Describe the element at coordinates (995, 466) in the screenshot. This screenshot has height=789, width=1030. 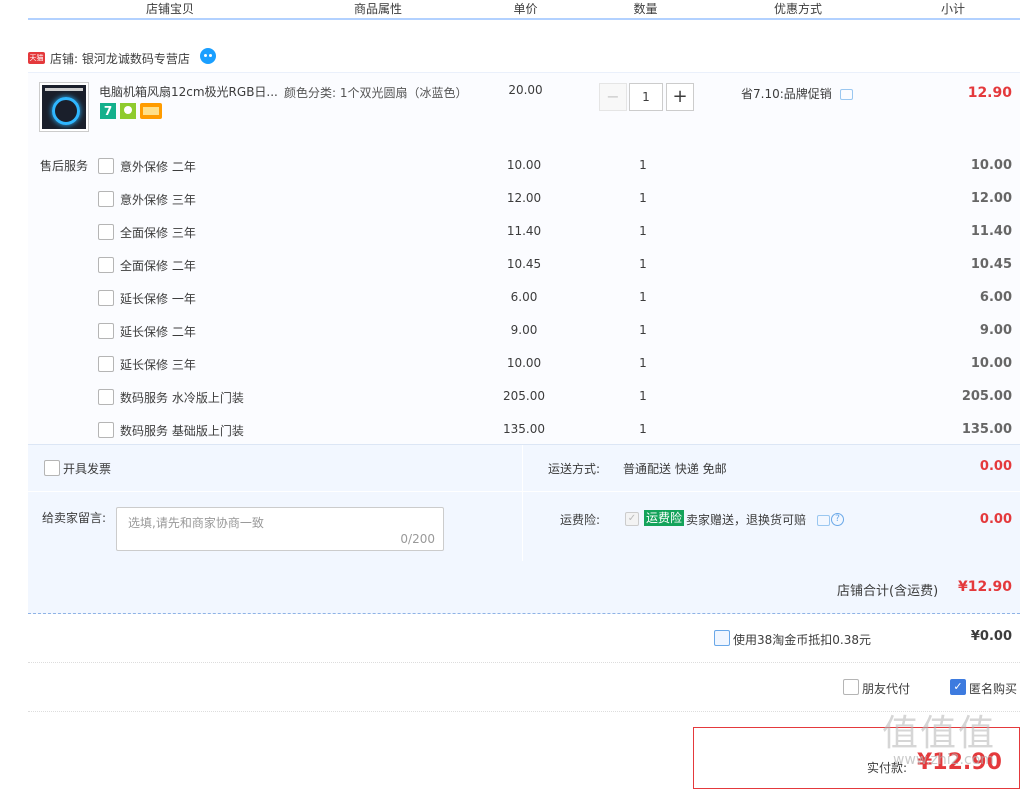
I see `shipping-cost: 0.00` at that location.